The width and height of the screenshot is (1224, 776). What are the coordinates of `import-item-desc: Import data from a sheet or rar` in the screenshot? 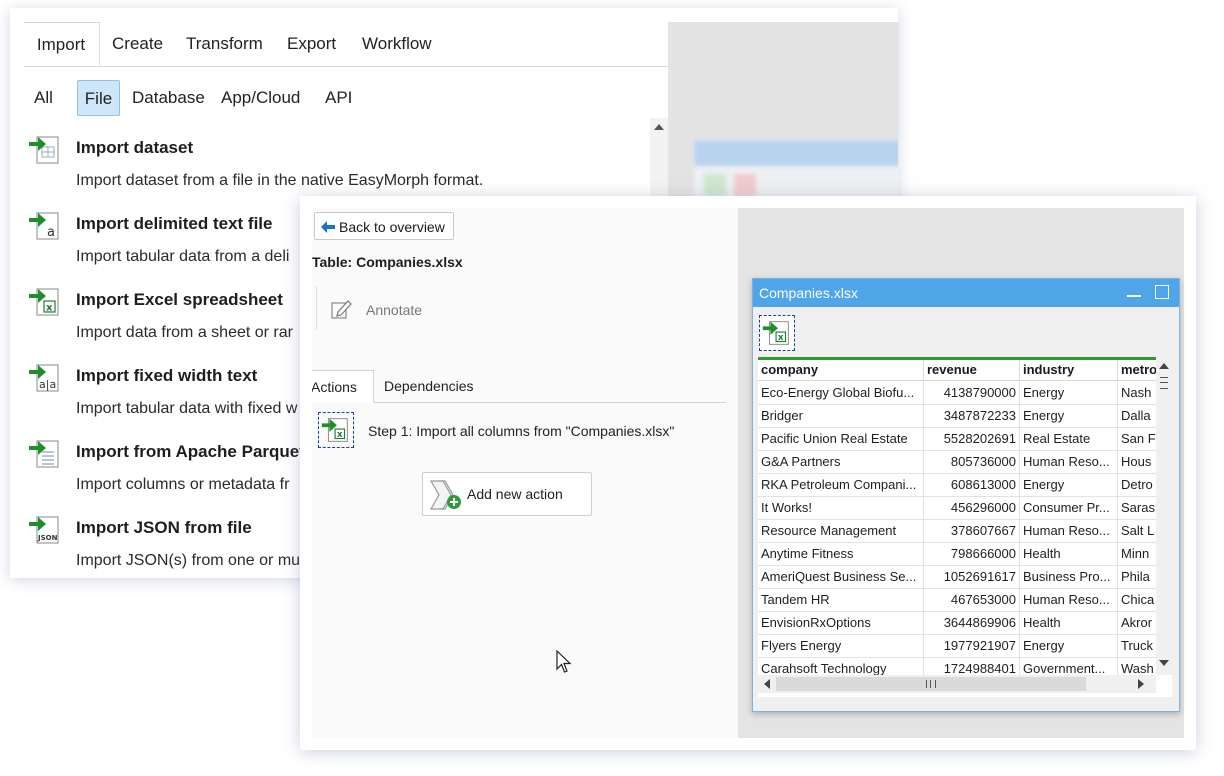 It's located at (184, 332).